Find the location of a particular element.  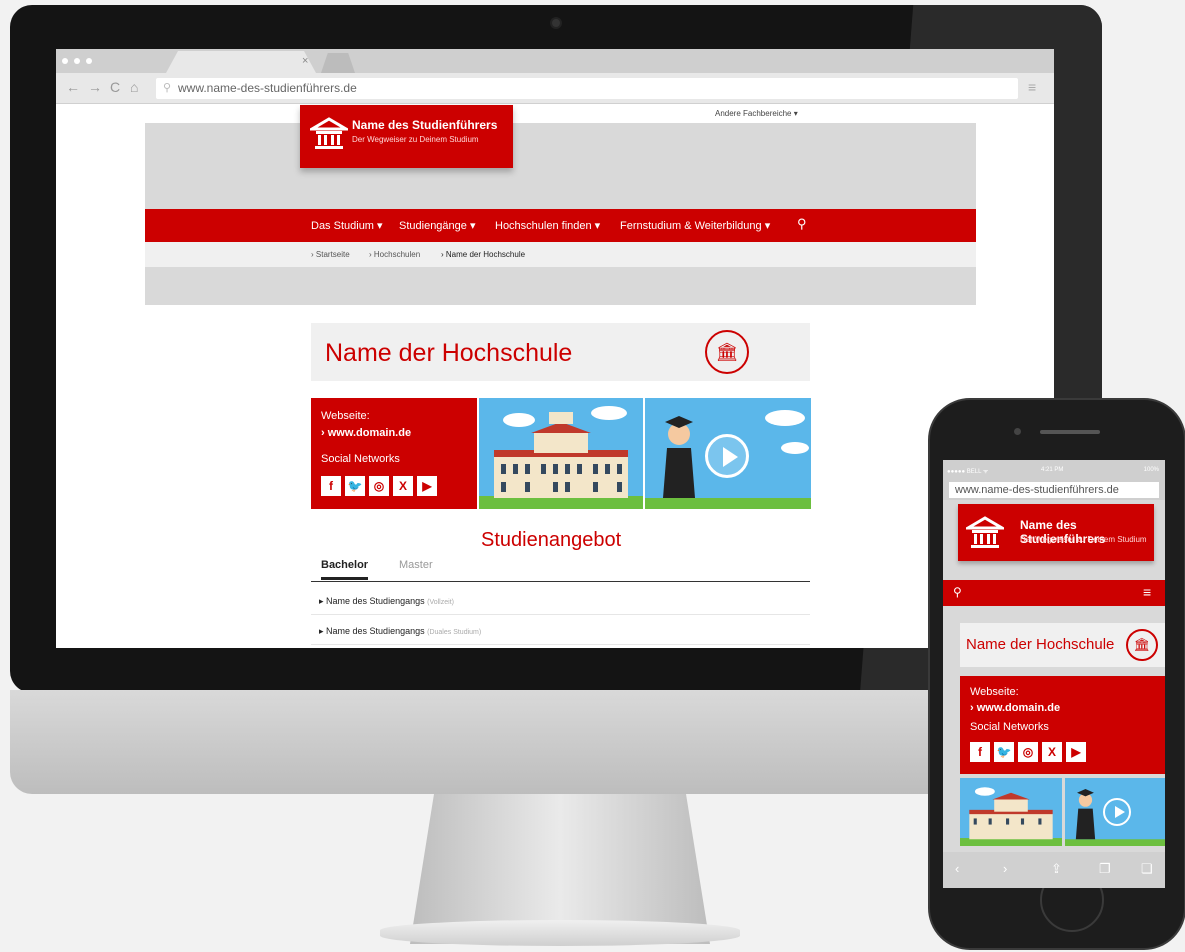

tab-master: Master is located at coordinates (416, 565).